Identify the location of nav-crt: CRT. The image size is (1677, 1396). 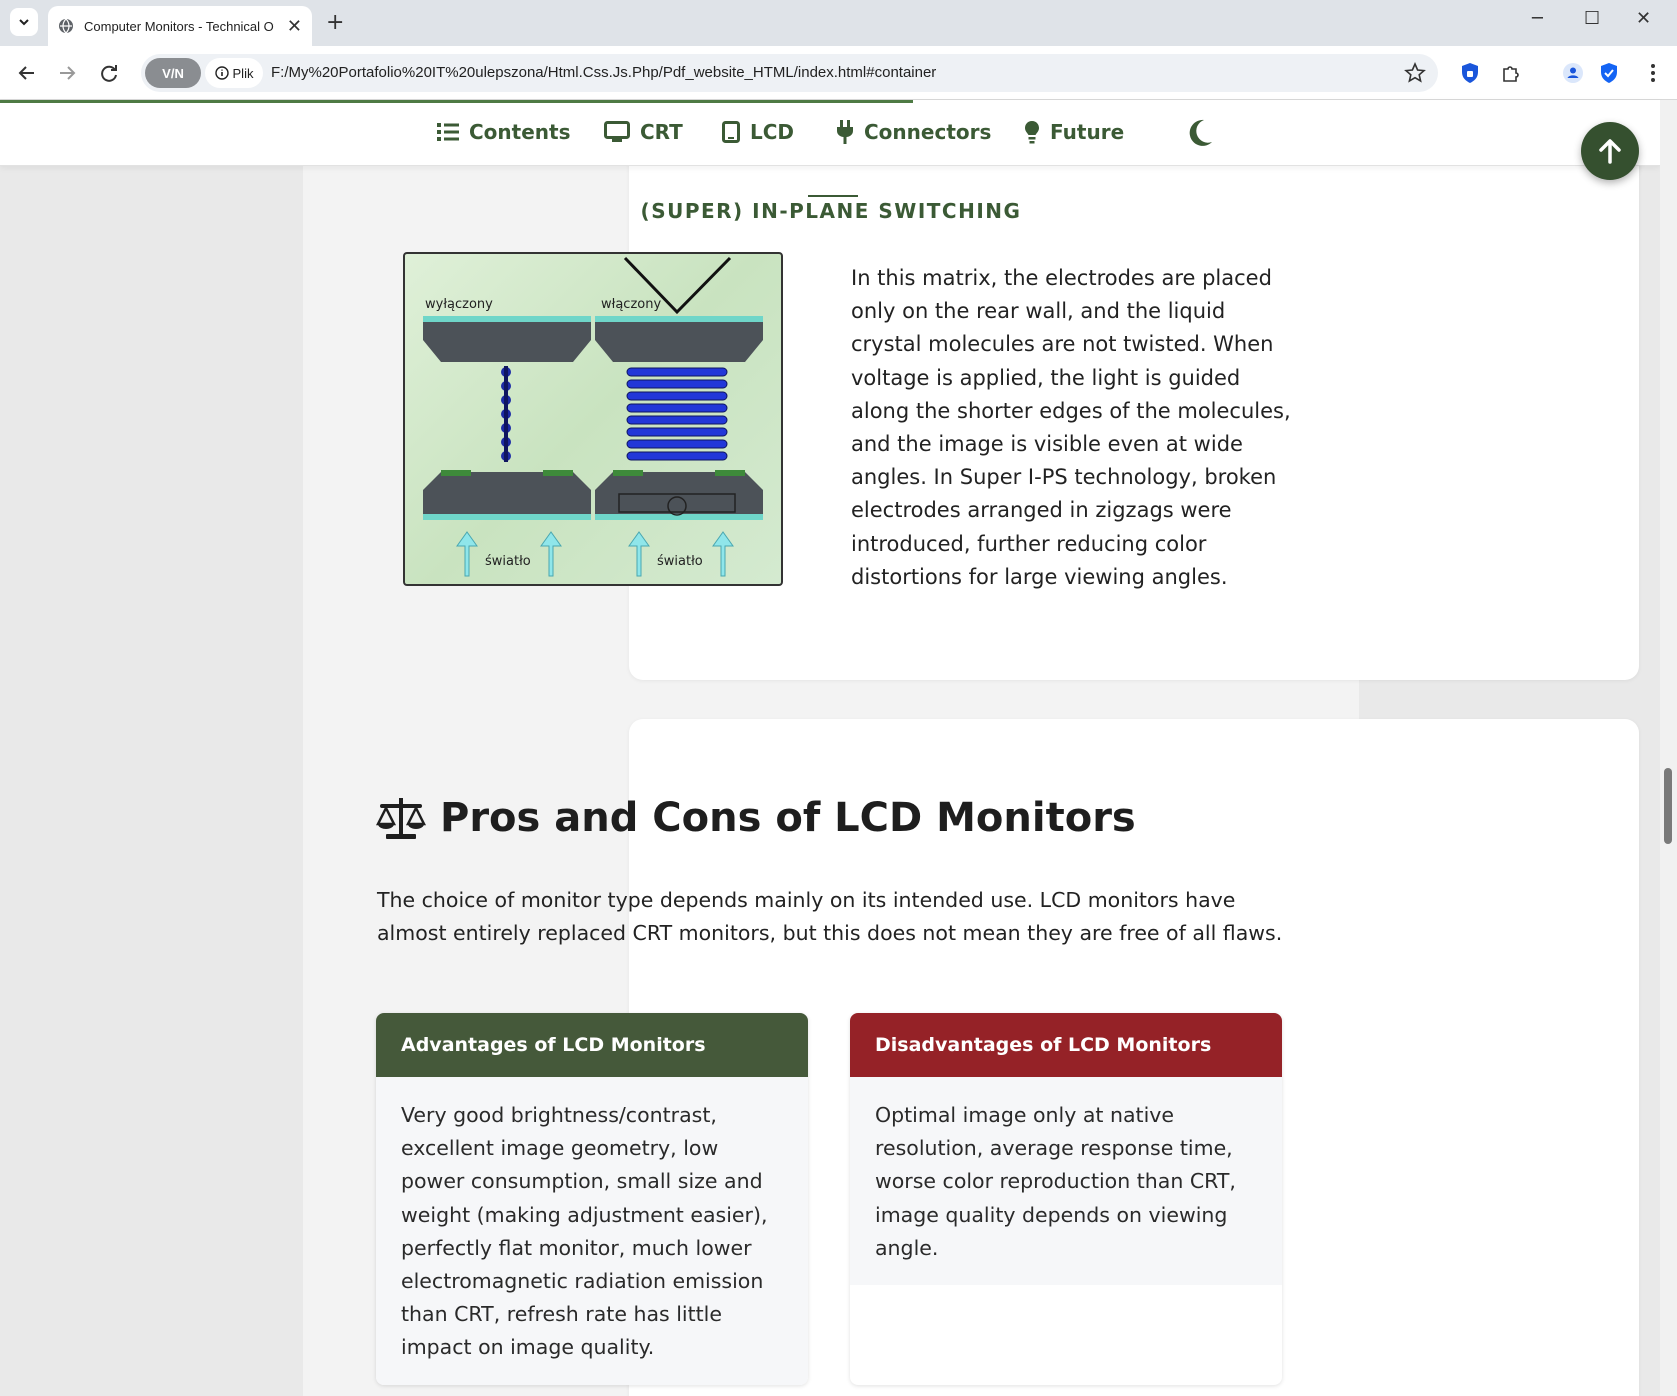
(643, 132).